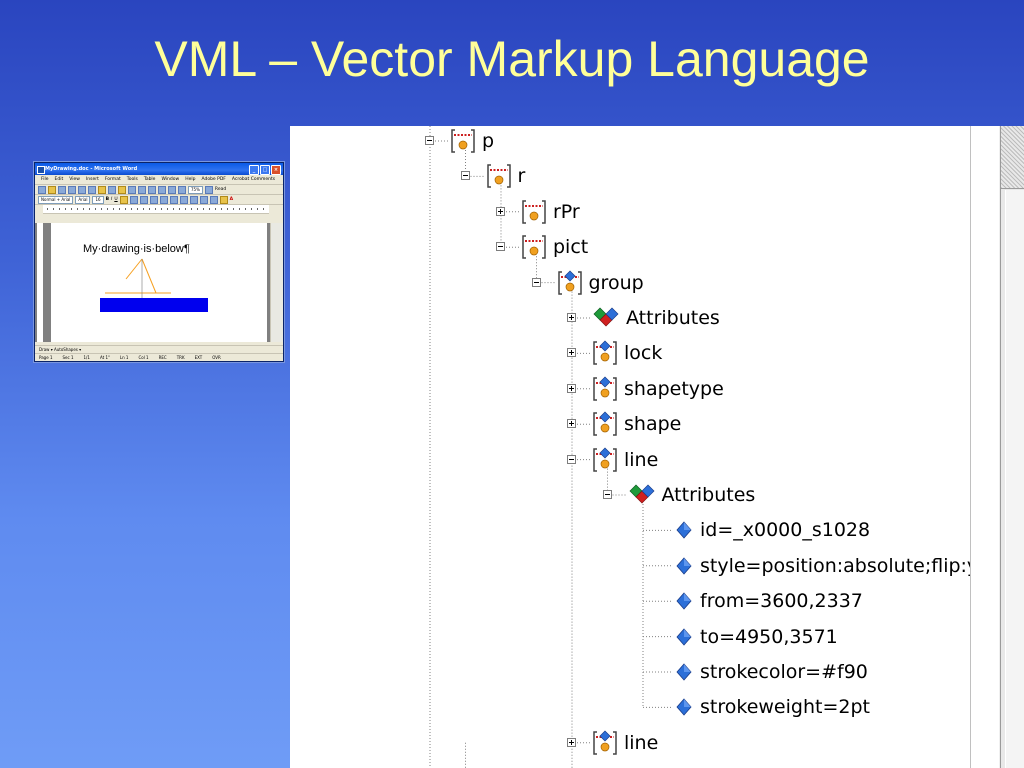  I want to click on tree-node: shapetype, so click(630, 389).